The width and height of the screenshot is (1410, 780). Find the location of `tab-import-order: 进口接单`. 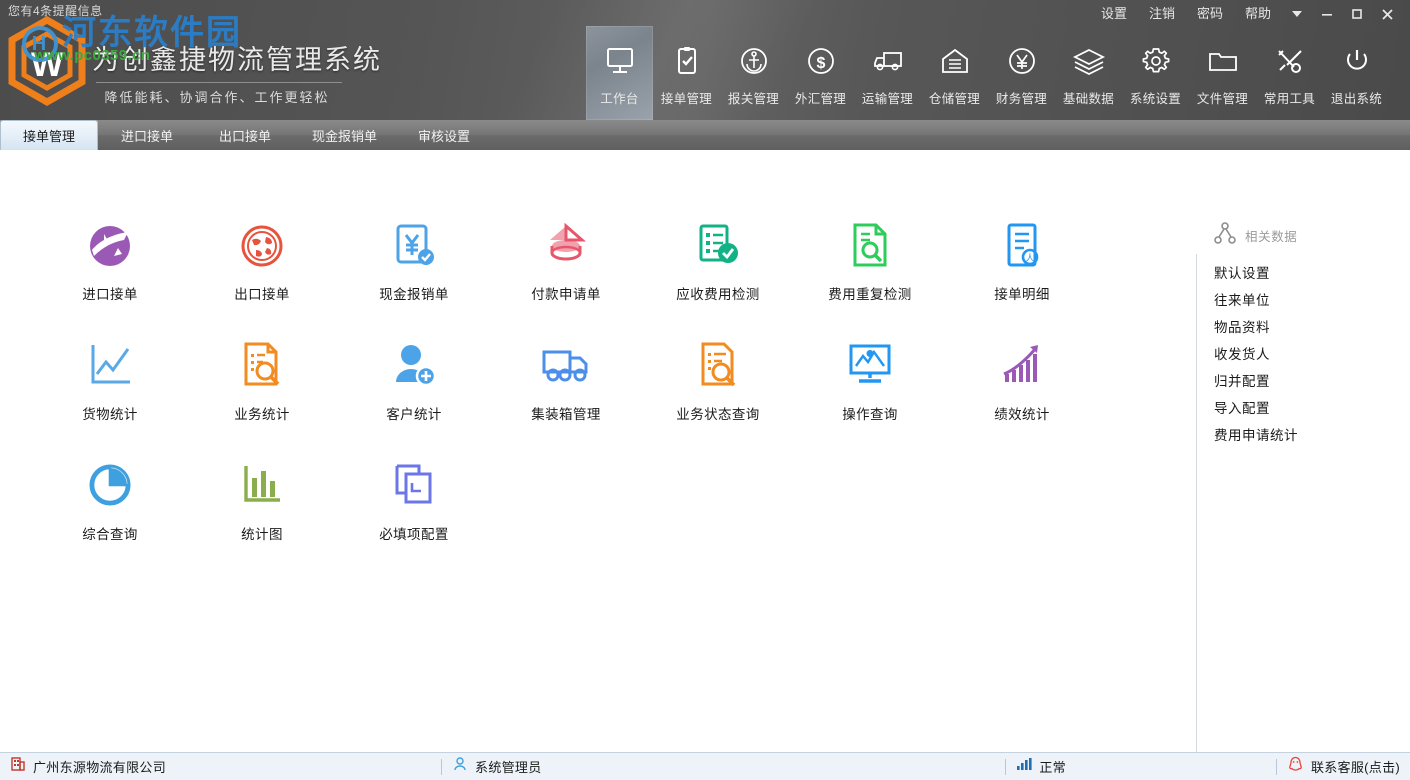

tab-import-order: 进口接单 is located at coordinates (147, 135).